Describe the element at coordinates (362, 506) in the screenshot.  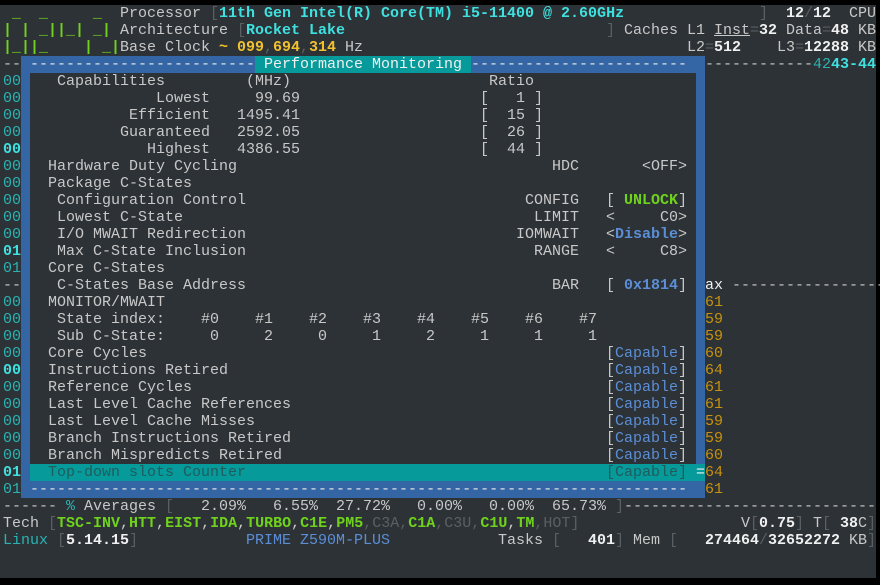
I see `average-value: 27.72%` at that location.